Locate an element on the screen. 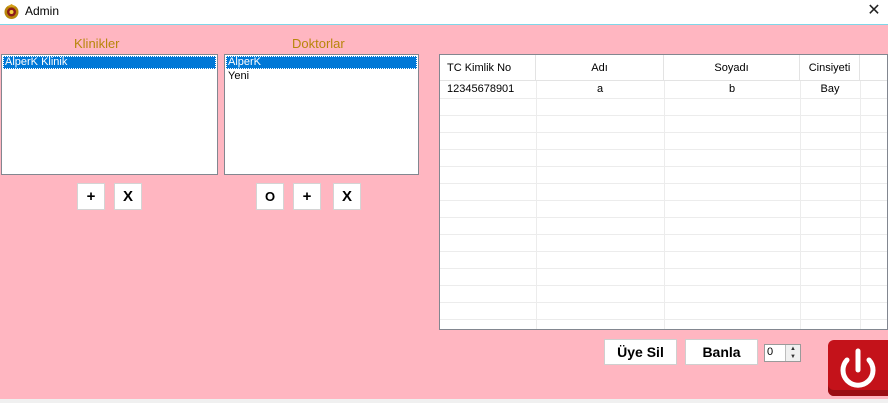 The height and width of the screenshot is (403, 888). add-klinik-button: + is located at coordinates (91, 196).